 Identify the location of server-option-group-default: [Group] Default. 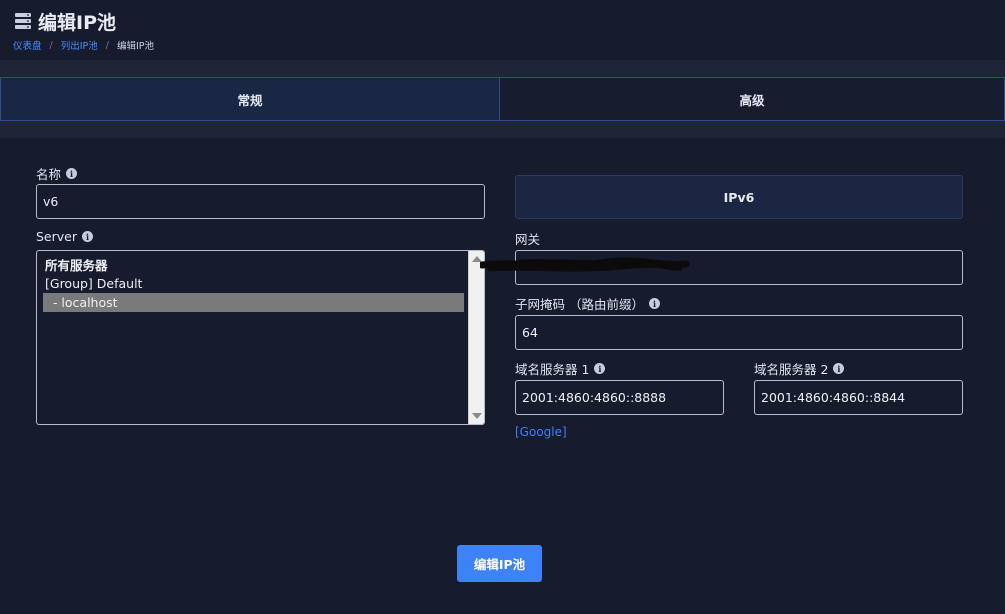
(253, 283).